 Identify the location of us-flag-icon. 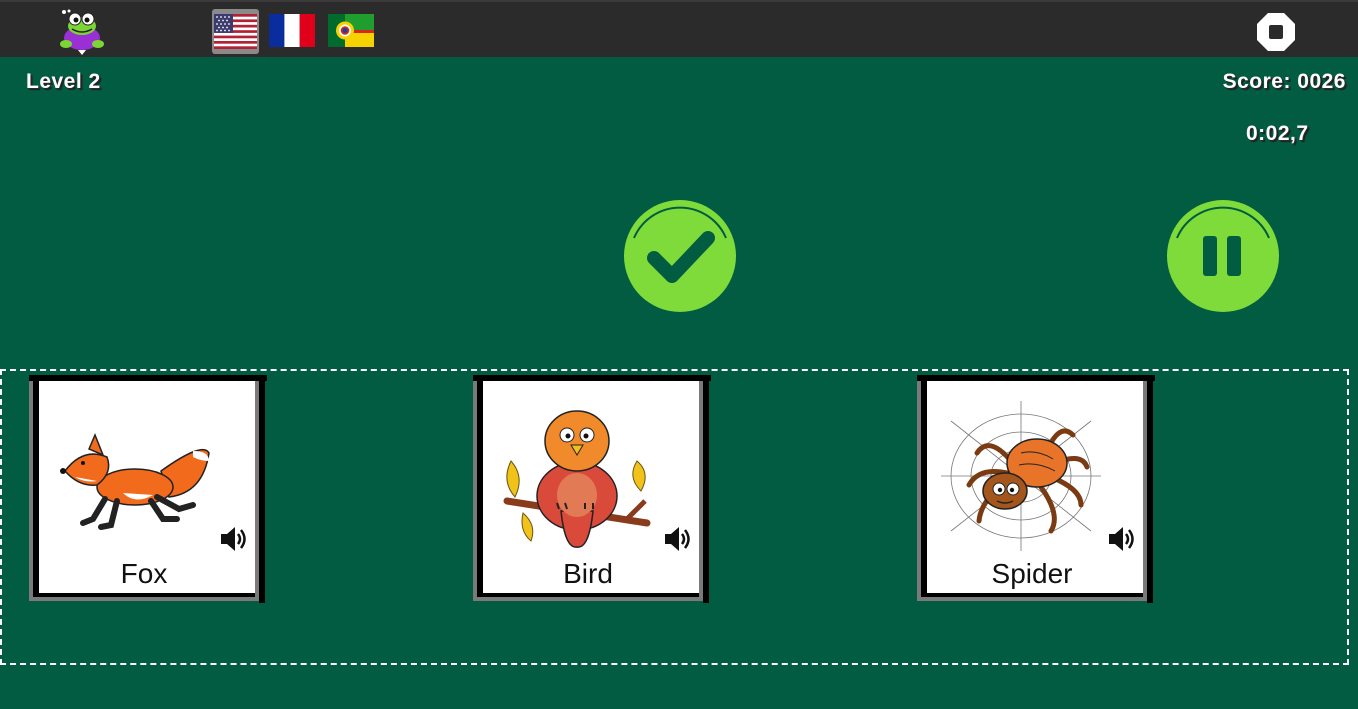
(235, 31).